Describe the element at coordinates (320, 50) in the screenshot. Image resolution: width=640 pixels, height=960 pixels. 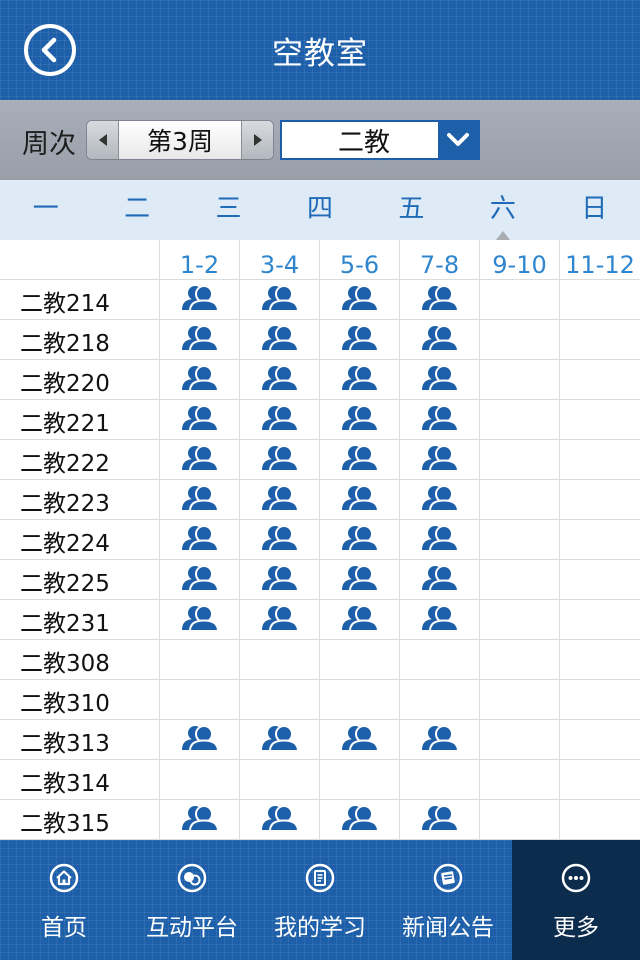
I see `app-header: 空教室` at that location.